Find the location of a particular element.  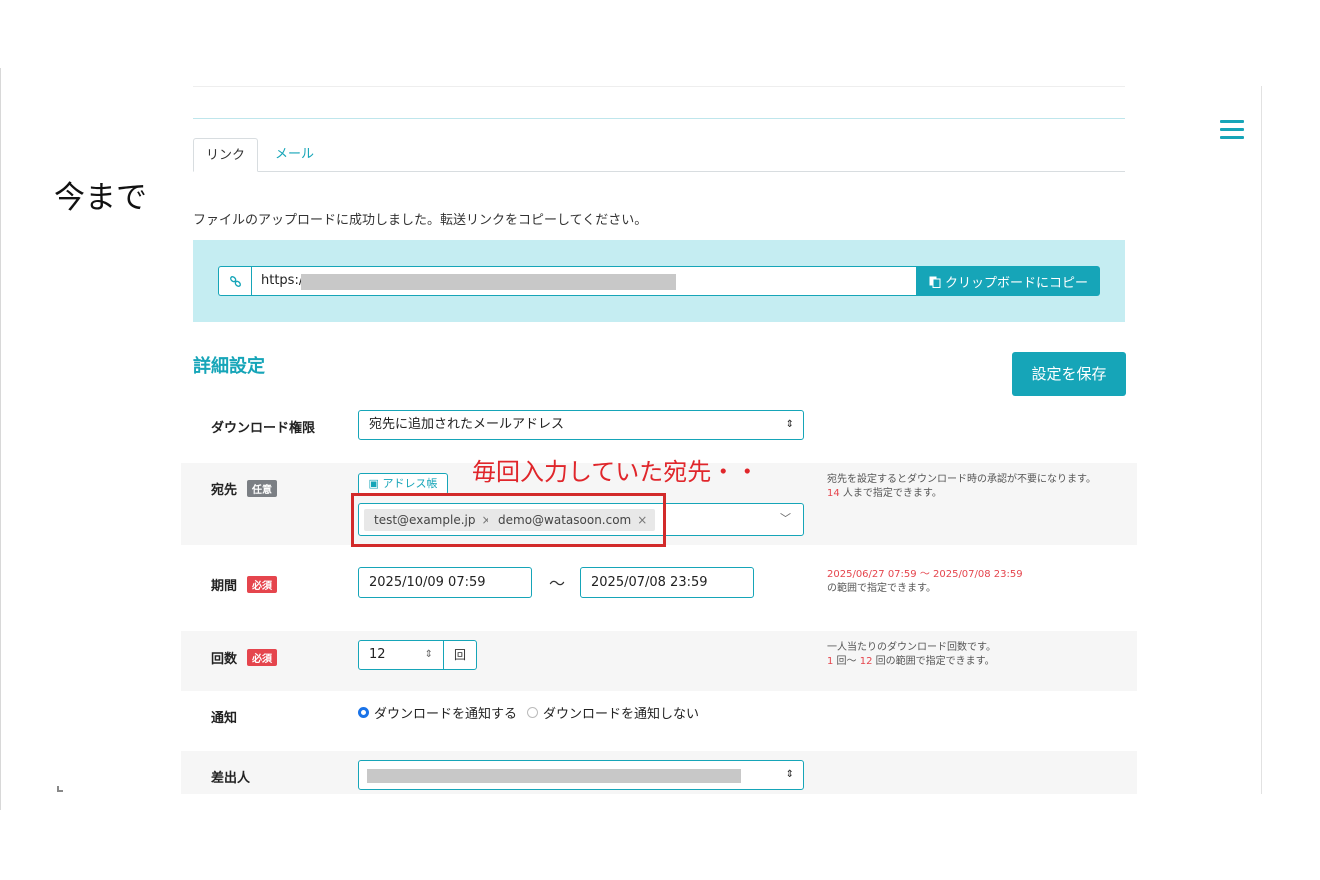

notify-on-option: ダウンロードを通知する is located at coordinates (437, 712).